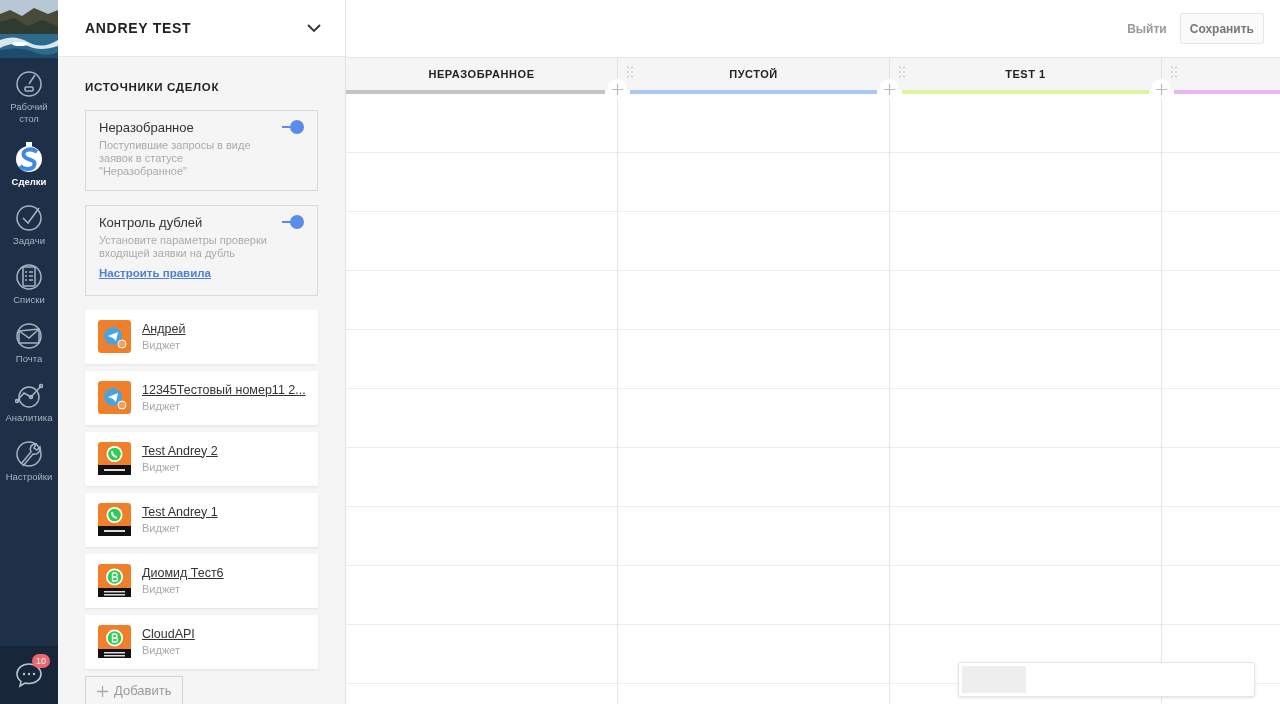  What do you see at coordinates (151, 223) in the screenshot?
I see `source-title: Контроль дублей` at bounding box center [151, 223].